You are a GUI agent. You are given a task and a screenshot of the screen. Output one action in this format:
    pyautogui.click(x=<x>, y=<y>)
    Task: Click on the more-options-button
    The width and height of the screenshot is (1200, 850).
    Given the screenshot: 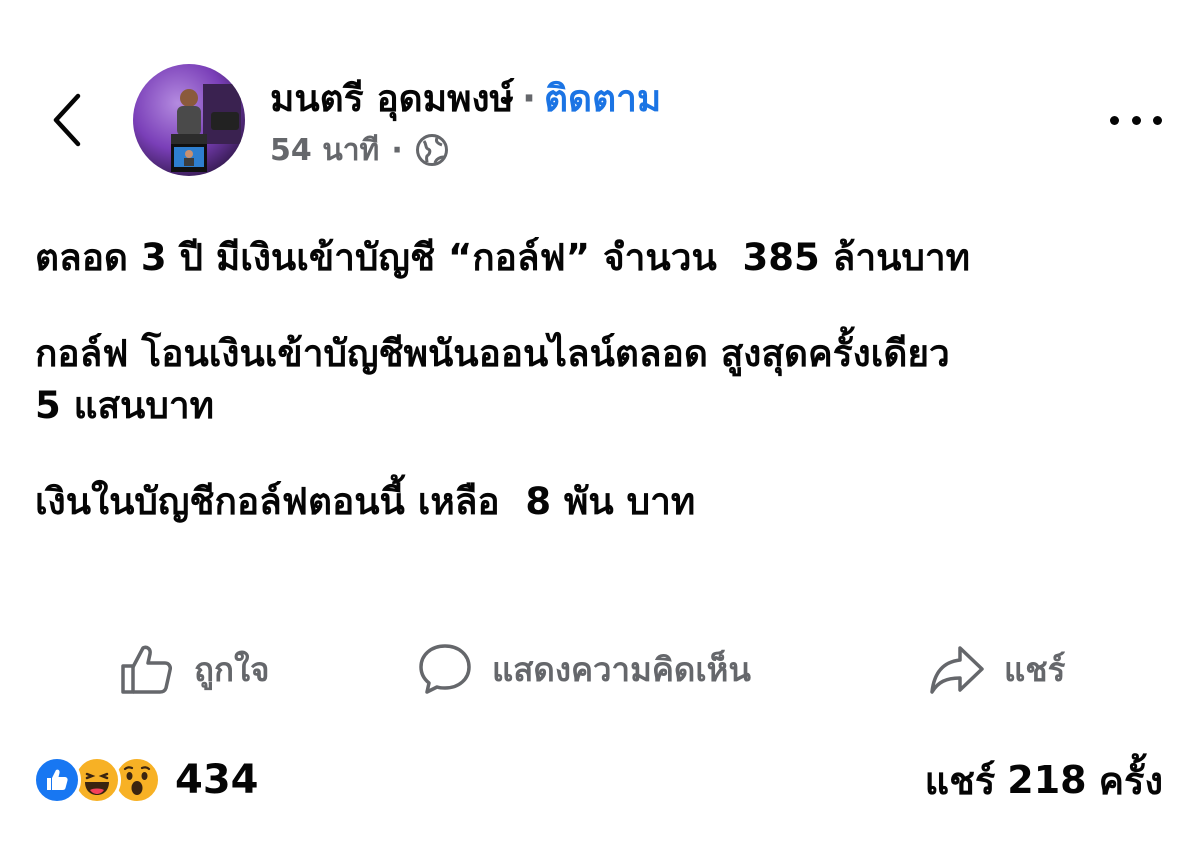 What is the action you would take?
    pyautogui.click(x=1136, y=120)
    